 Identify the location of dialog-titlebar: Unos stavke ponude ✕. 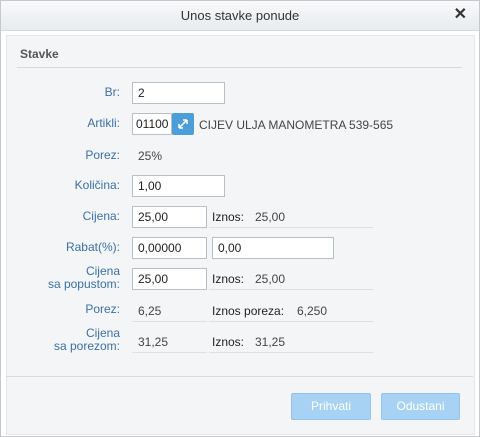
(240, 16).